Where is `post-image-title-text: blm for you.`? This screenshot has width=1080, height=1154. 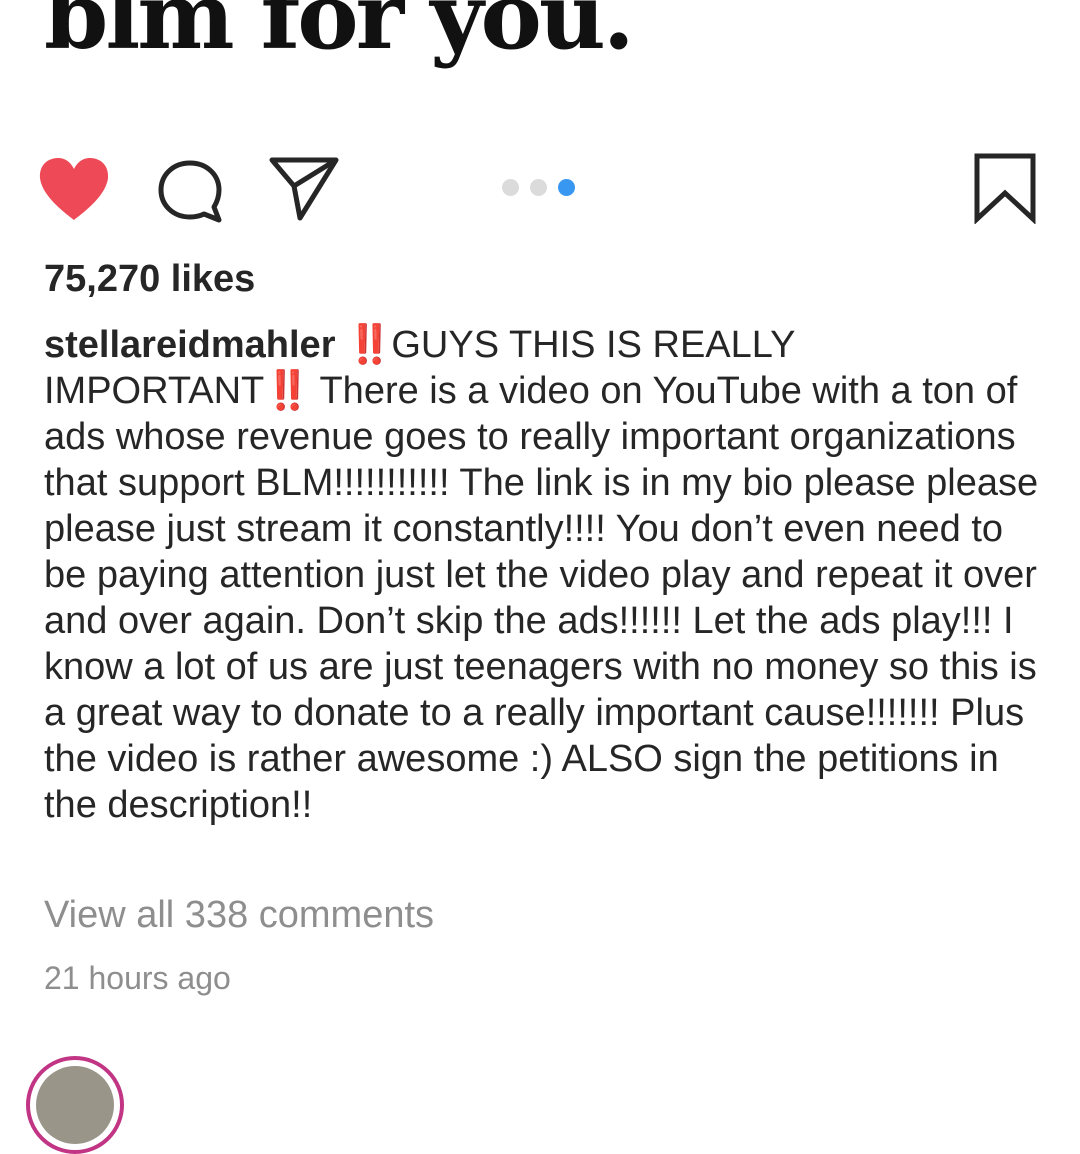 post-image-title-text: blm for you. is located at coordinates (339, 35).